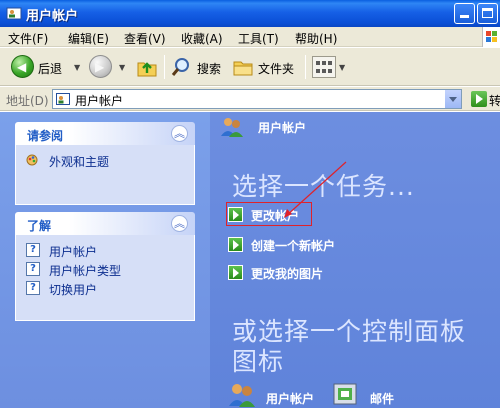  I want to click on back-dropdown-icon: ▼, so click(77, 67).